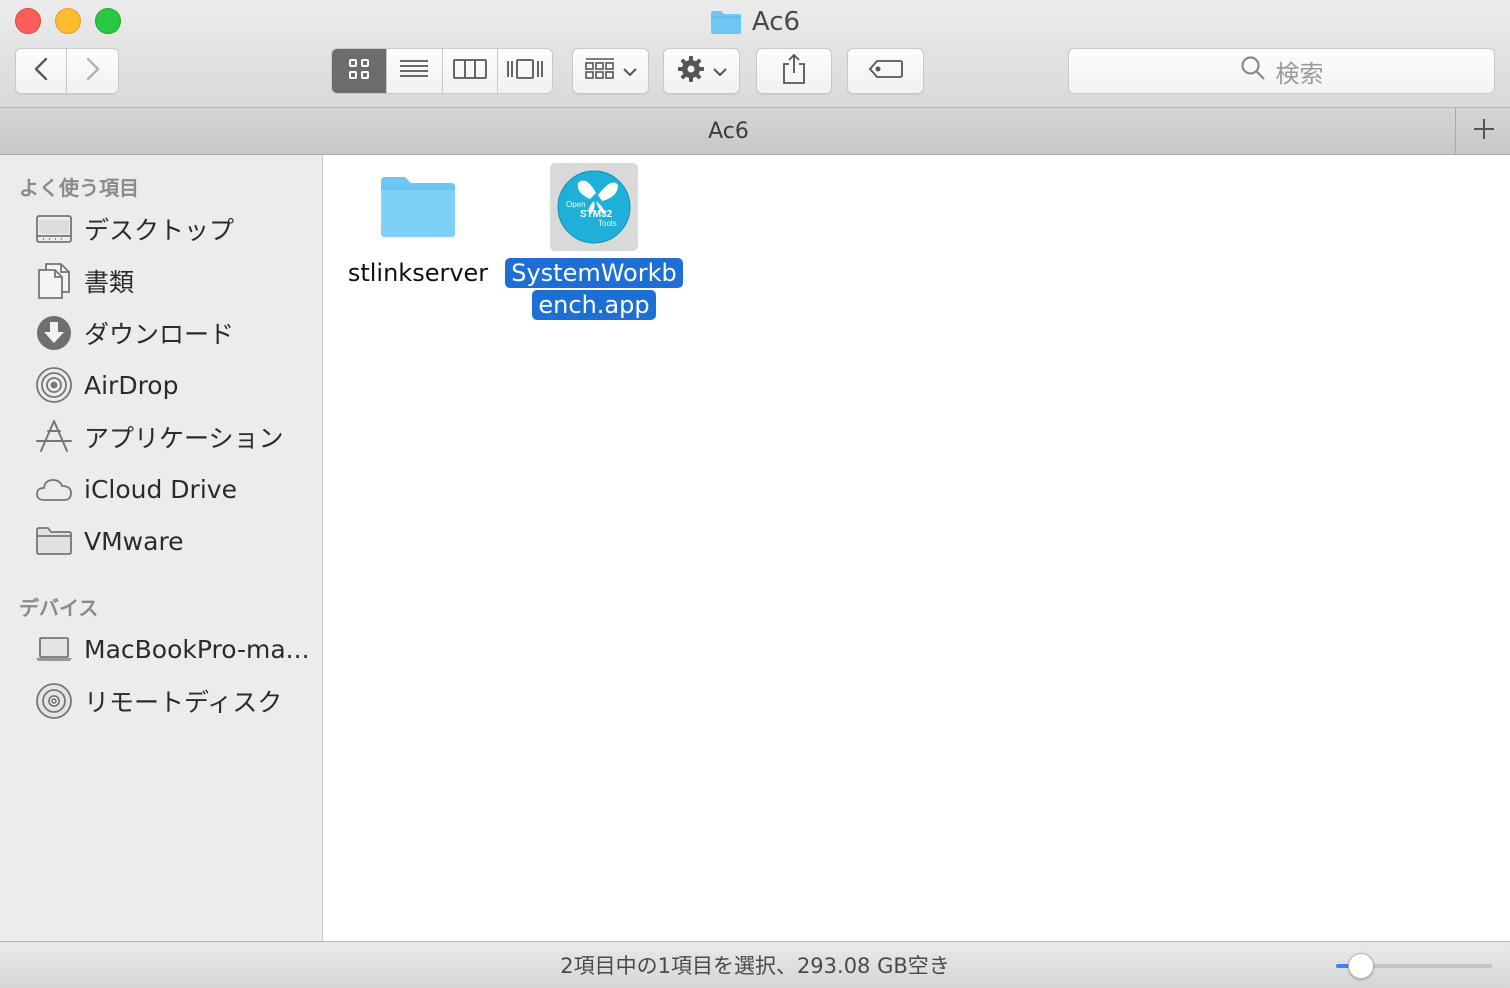  I want to click on columns-icon, so click(469, 71).